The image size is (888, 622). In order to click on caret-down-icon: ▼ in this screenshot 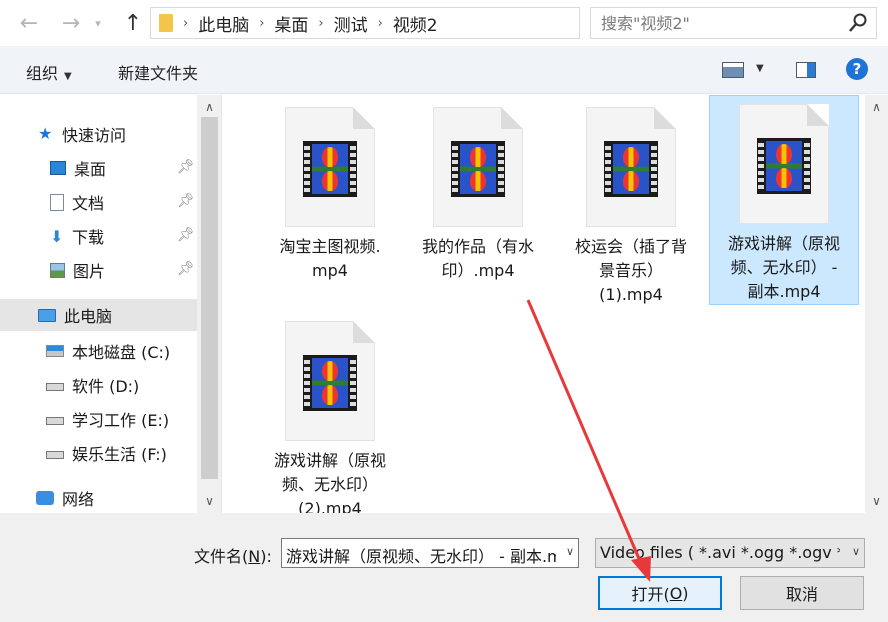, I will do `click(68, 76)`.